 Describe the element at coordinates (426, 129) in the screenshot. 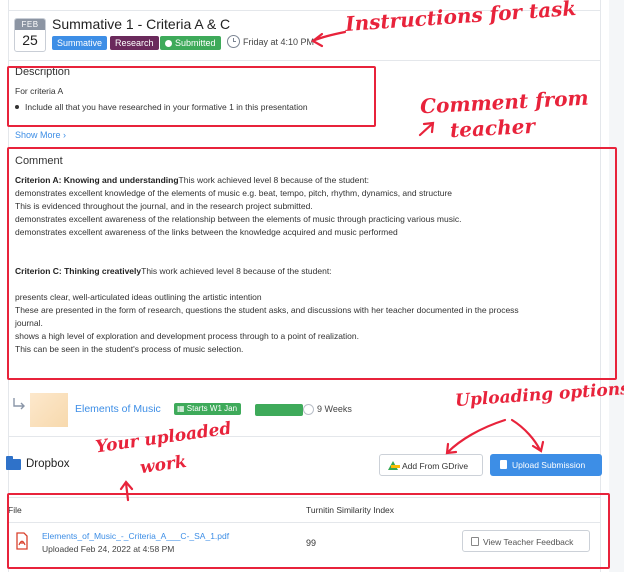

I see `annotation-arrow-comment` at that location.